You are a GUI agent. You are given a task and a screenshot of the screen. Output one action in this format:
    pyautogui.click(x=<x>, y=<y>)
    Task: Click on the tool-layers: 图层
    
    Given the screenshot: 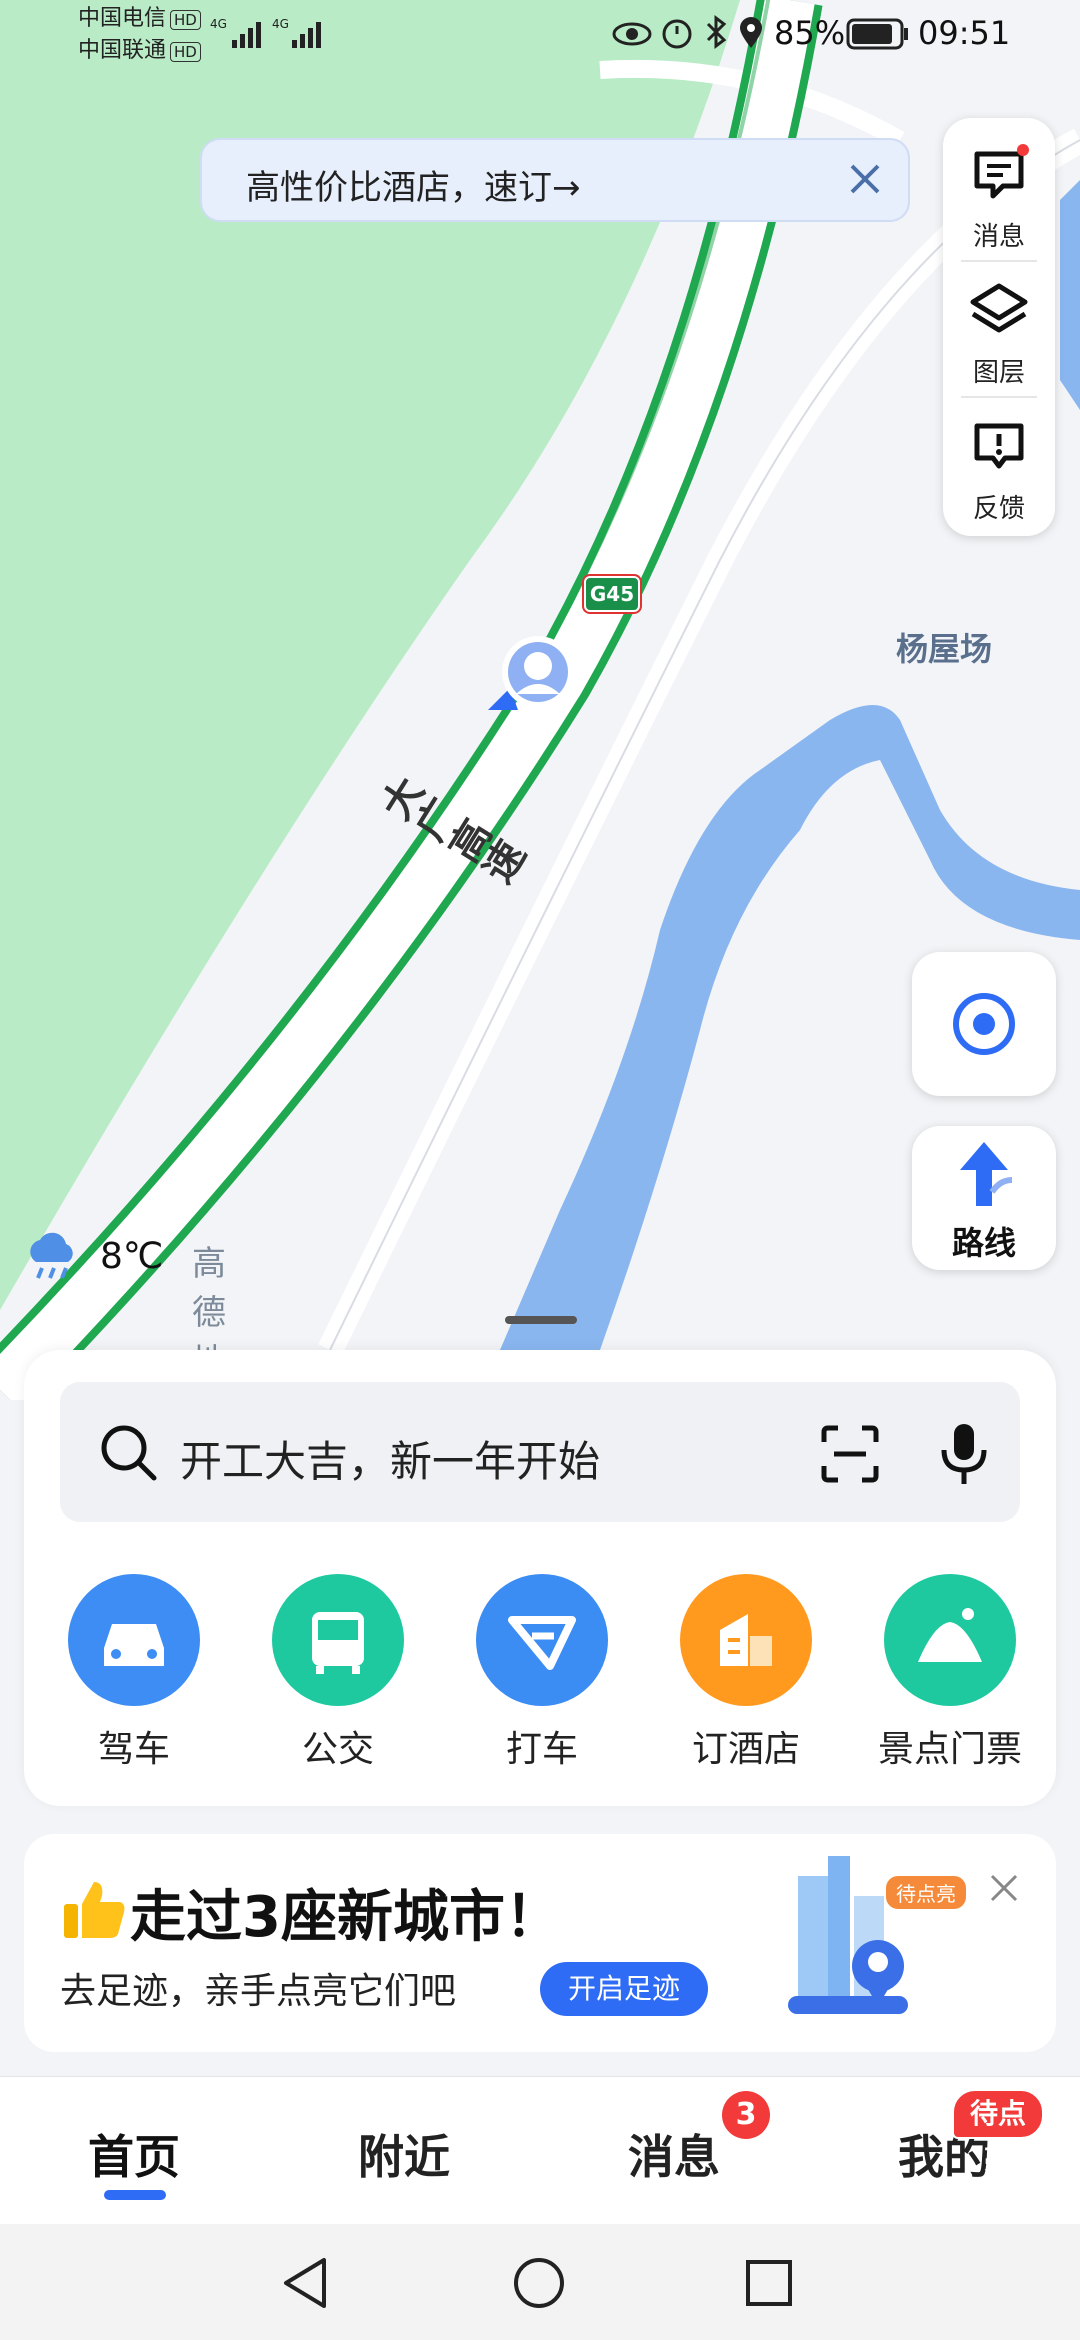 What is the action you would take?
    pyautogui.click(x=999, y=330)
    